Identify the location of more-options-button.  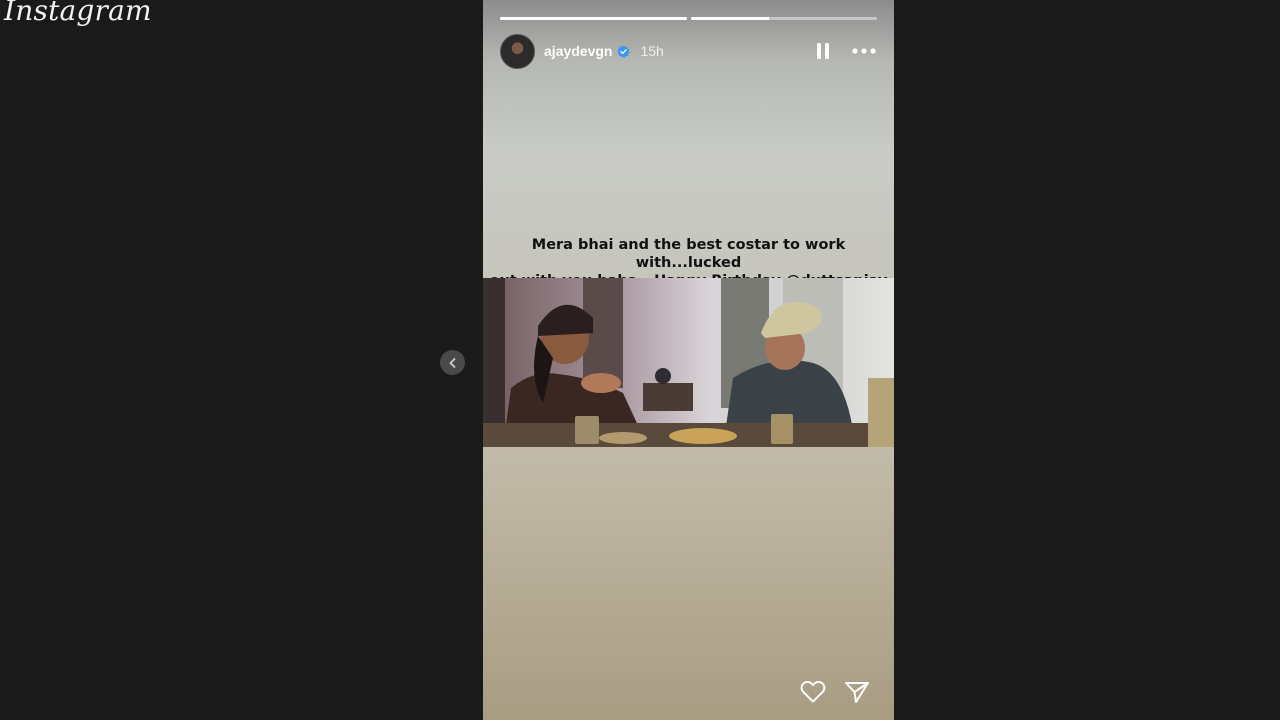
(864, 51).